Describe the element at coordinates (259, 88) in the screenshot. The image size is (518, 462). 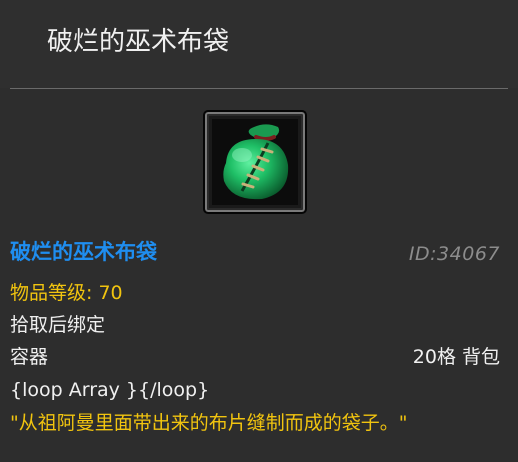
I see `header-divider` at that location.